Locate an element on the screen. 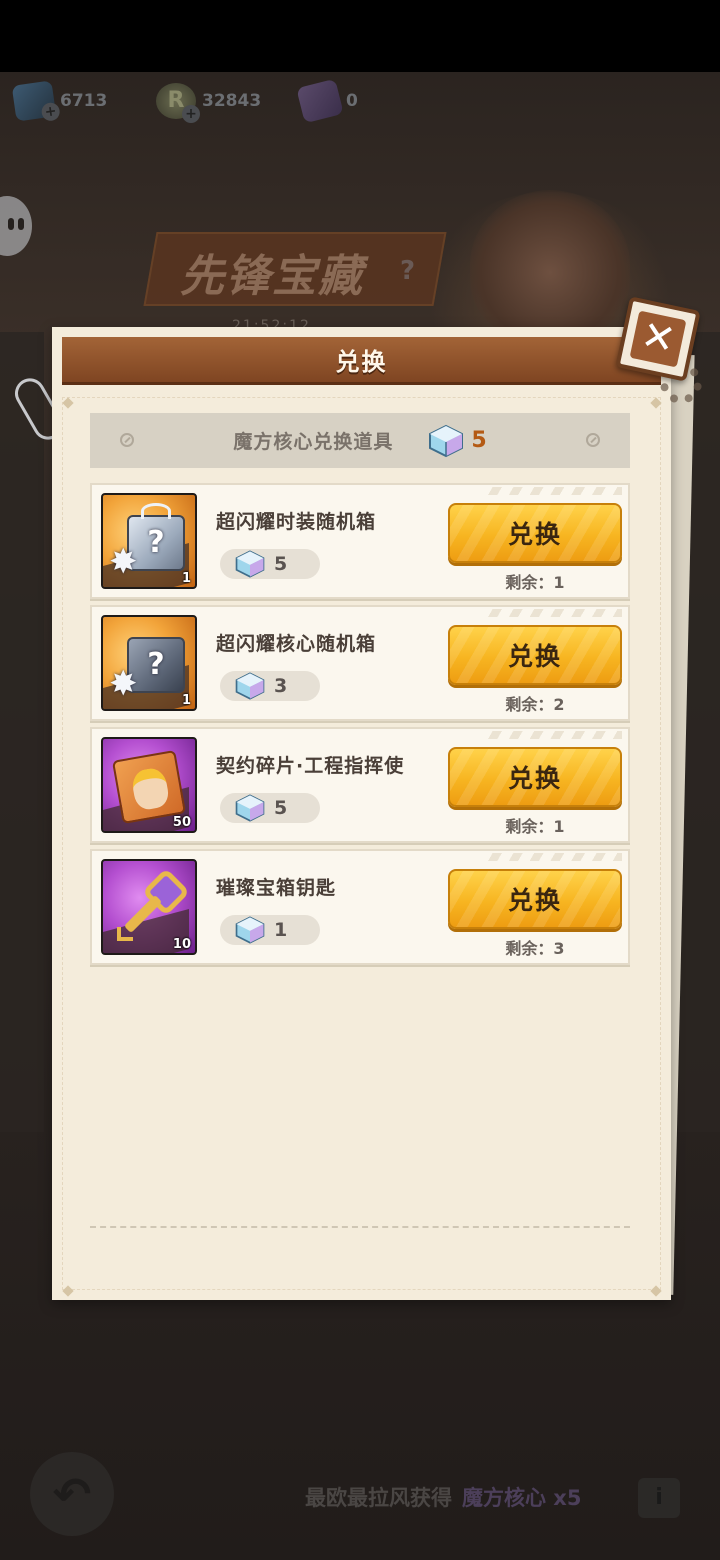 The image size is (720, 1560). card-count: 0 is located at coordinates (352, 101).